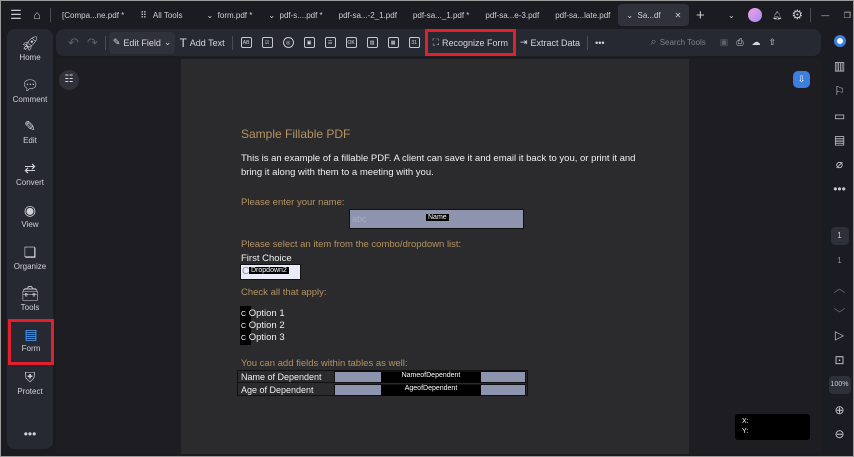 This screenshot has height=457, width=854. What do you see at coordinates (73, 43) in the screenshot?
I see `undo-icon: ↶` at bounding box center [73, 43].